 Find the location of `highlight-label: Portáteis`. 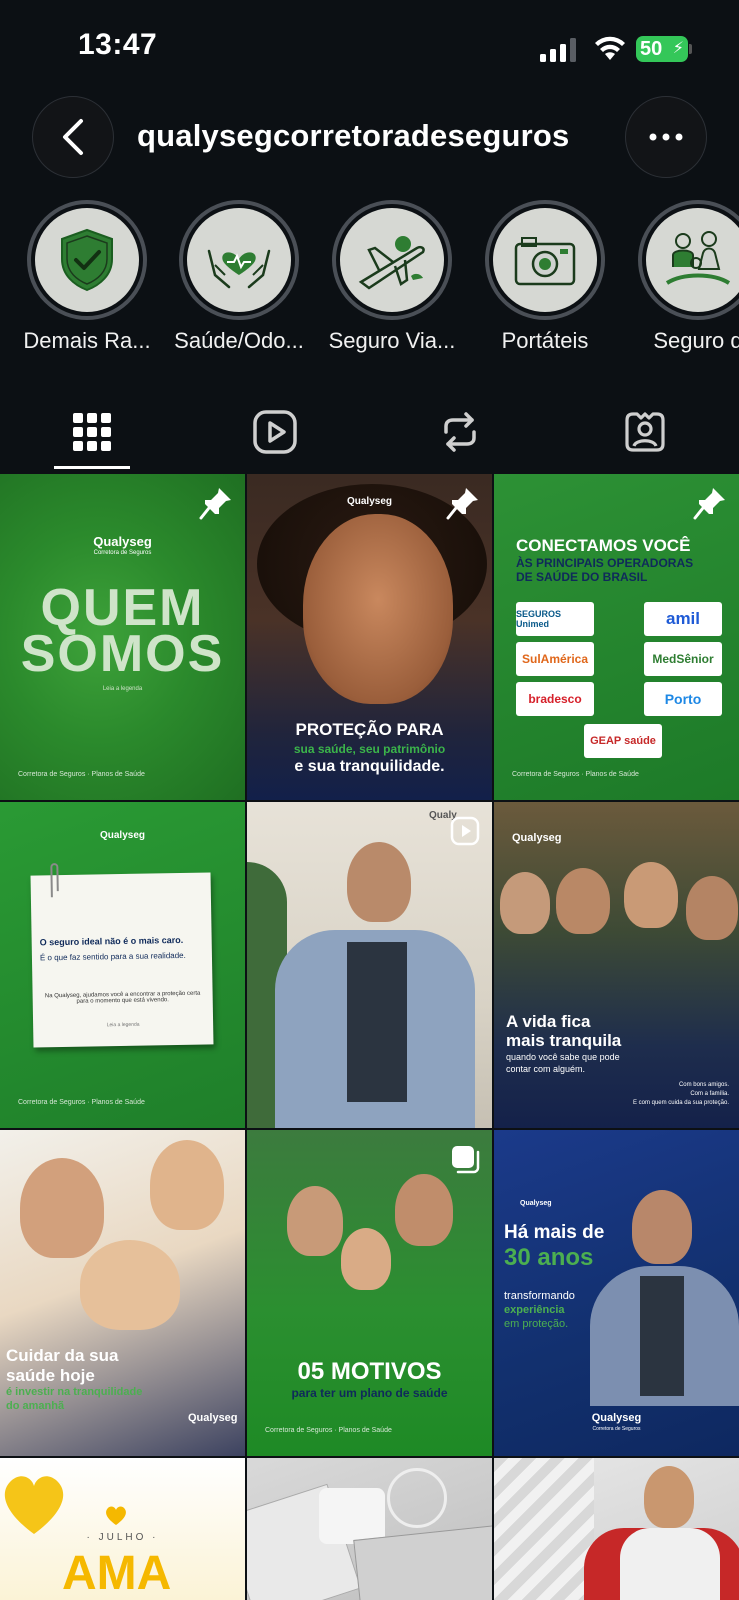

highlight-label: Portáteis is located at coordinates (545, 340).